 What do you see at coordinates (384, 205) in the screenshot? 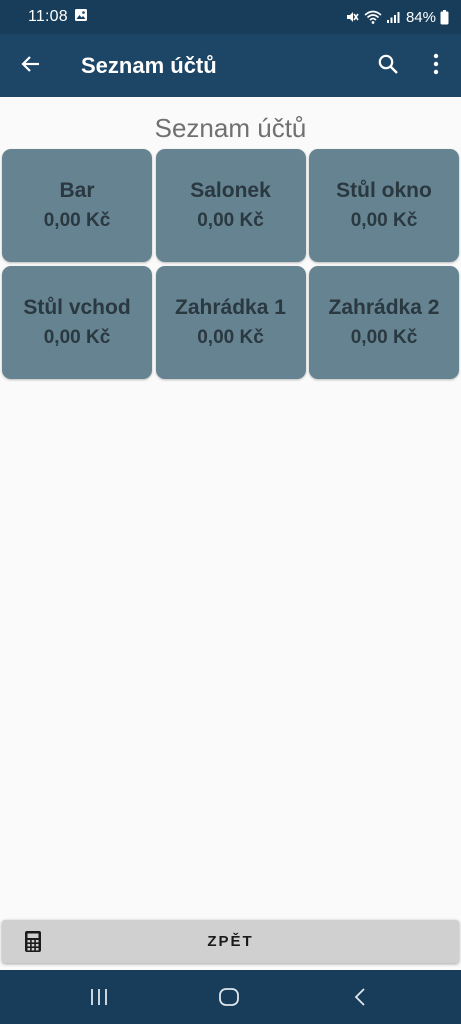
I see `account-tile-stul-okno: Stůl okno 0,00 Kč` at bounding box center [384, 205].